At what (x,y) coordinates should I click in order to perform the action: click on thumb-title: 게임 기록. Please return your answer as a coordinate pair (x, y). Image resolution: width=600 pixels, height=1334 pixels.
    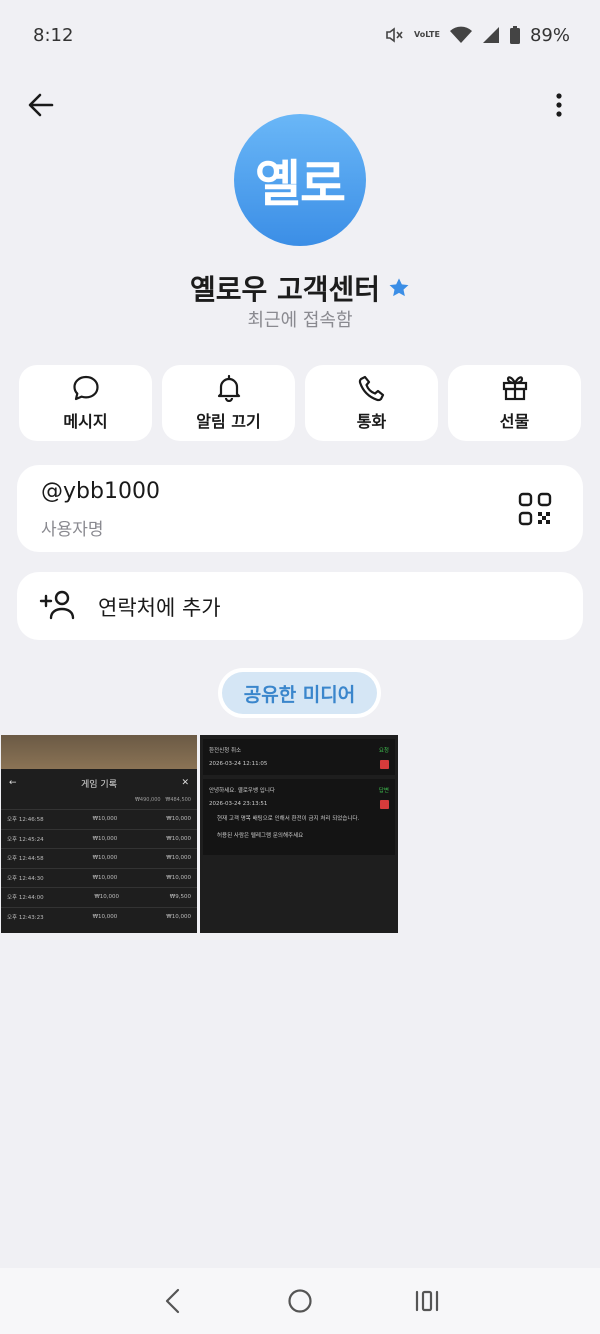
    Looking at the image, I should click on (99, 784).